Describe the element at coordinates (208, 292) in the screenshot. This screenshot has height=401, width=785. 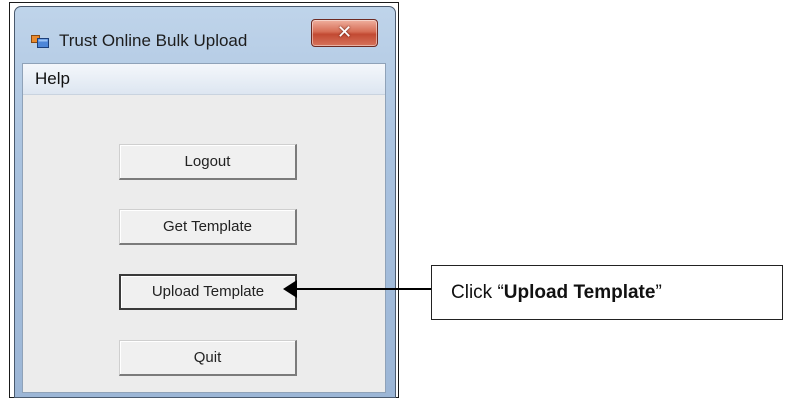
I see `upload-template-button: Upload Template` at that location.